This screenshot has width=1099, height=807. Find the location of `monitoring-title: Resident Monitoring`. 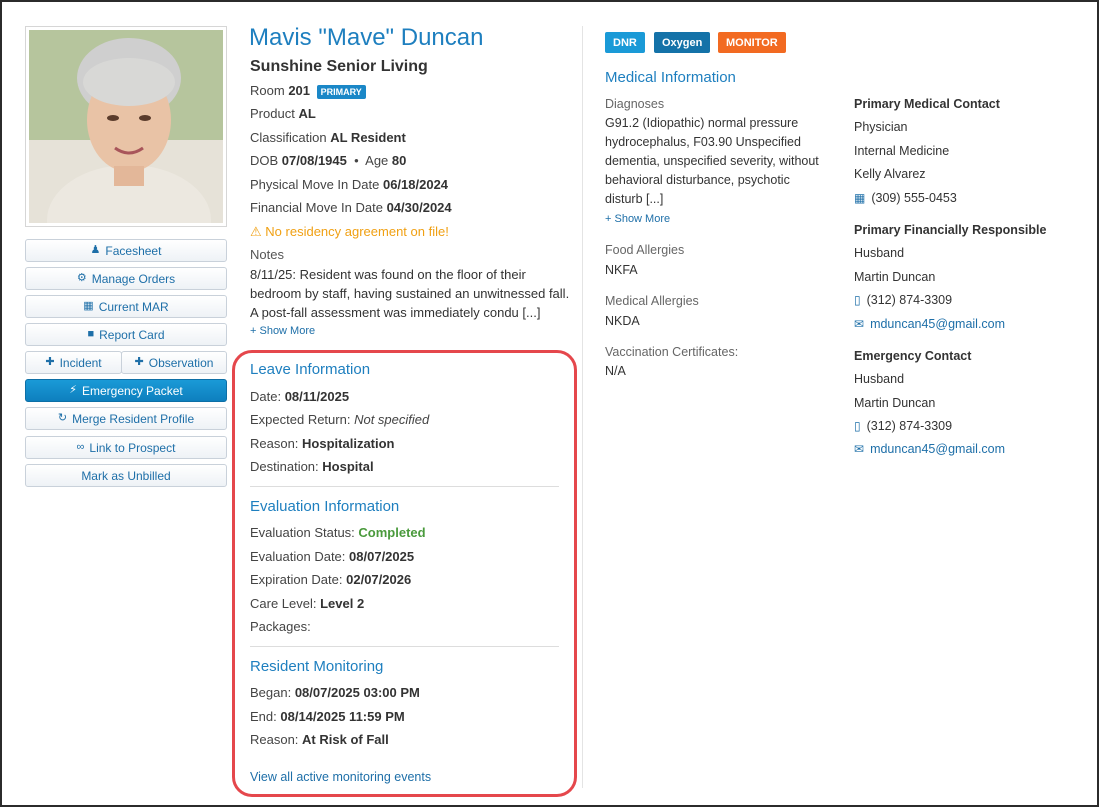

monitoring-title: Resident Monitoring is located at coordinates (317, 666).